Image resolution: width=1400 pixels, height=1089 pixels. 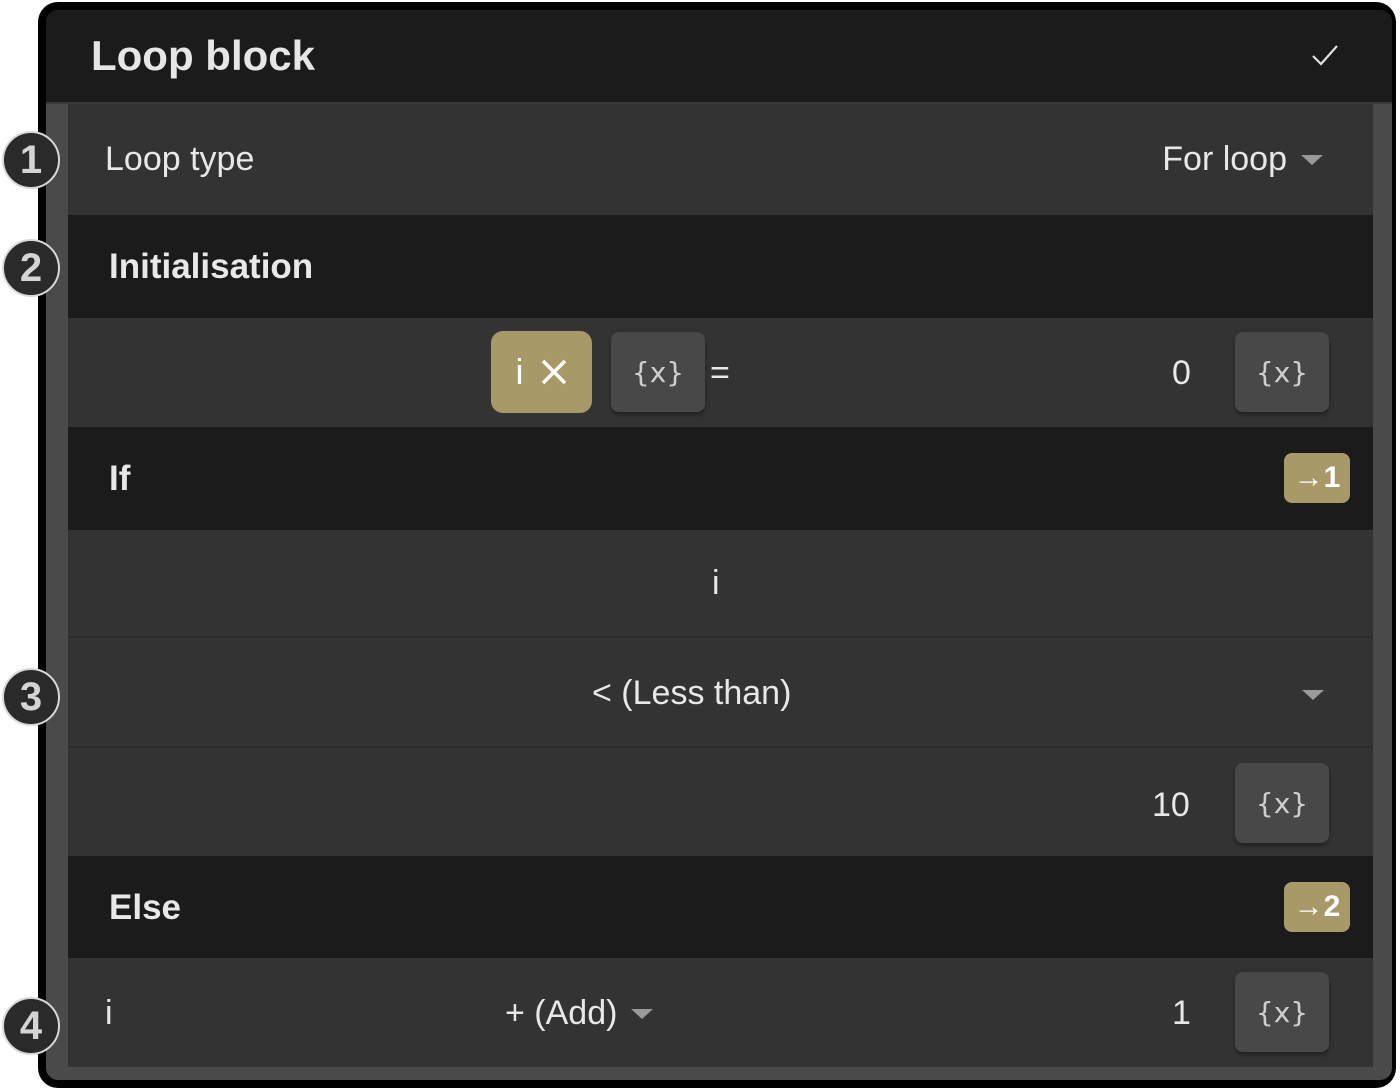 What do you see at coordinates (31, 697) in the screenshot?
I see `callout-marker-3: 3` at bounding box center [31, 697].